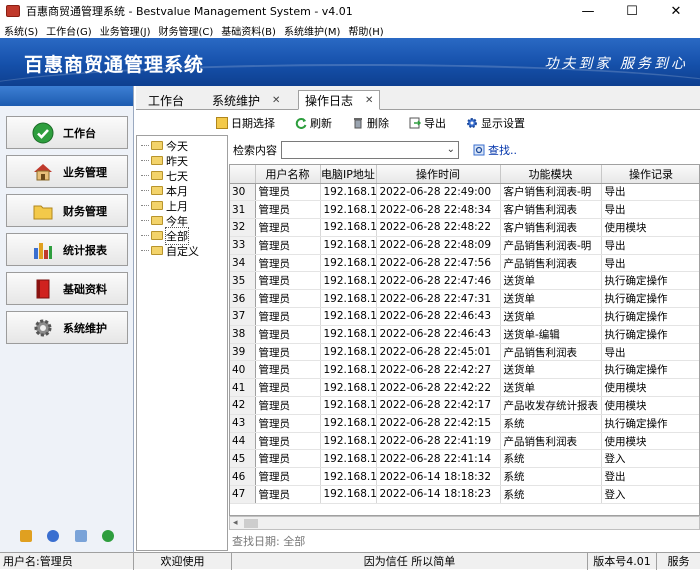  What do you see at coordinates (650, 405) in the screenshot?
I see `record-cell: 使用模块` at bounding box center [650, 405].